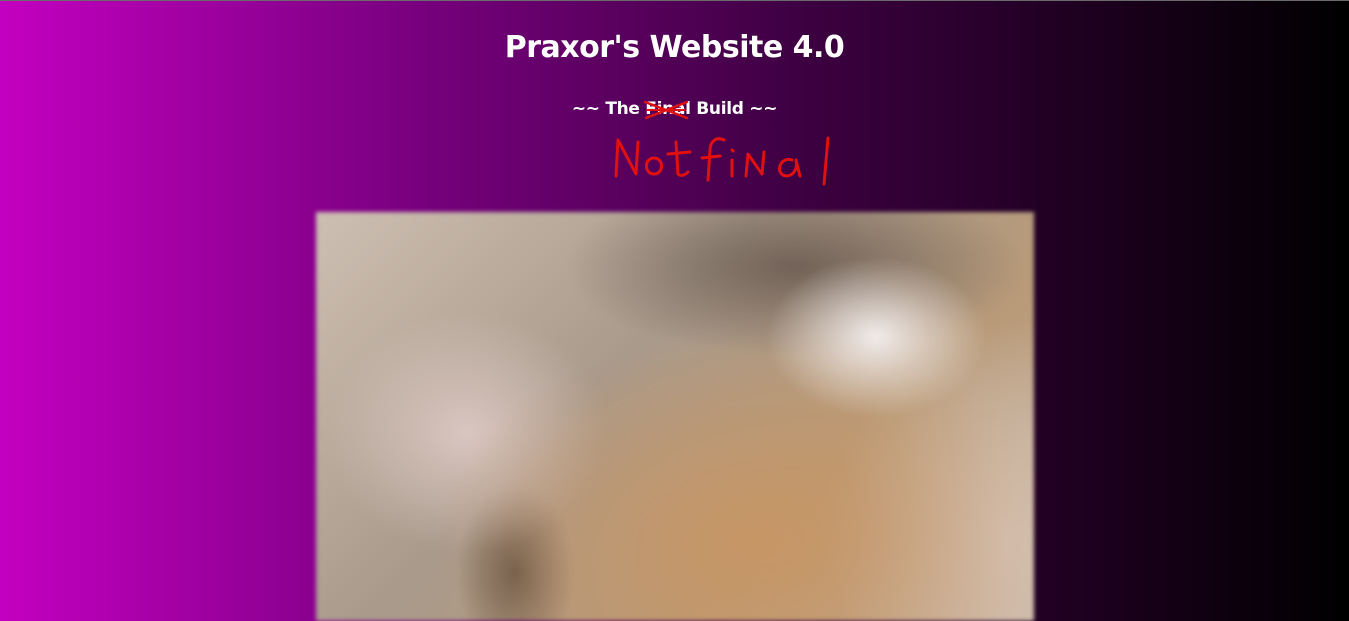 This screenshot has height=621, width=1349. Describe the element at coordinates (674, 0) in the screenshot. I see `top-border` at that location.